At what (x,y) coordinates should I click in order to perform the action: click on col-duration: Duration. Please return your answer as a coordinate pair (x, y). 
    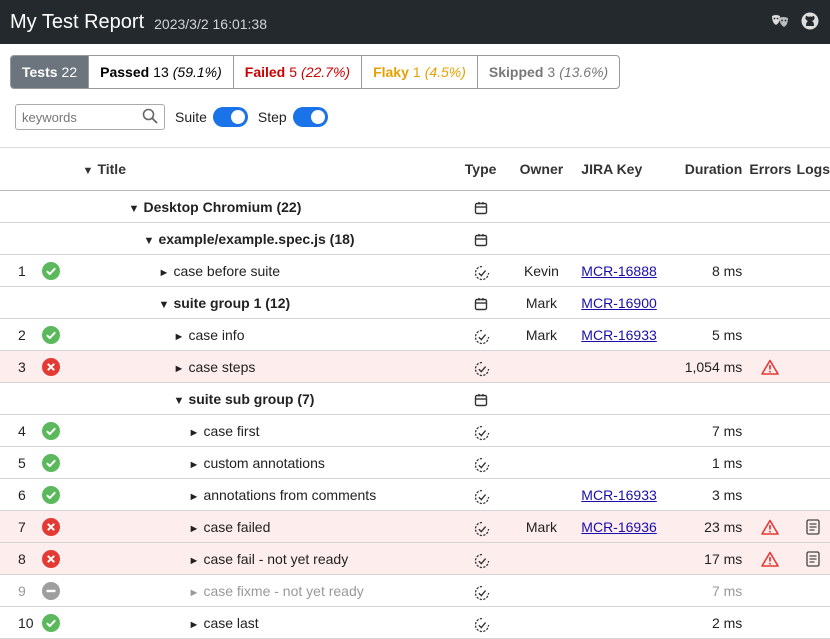
    Looking at the image, I should click on (708, 169).